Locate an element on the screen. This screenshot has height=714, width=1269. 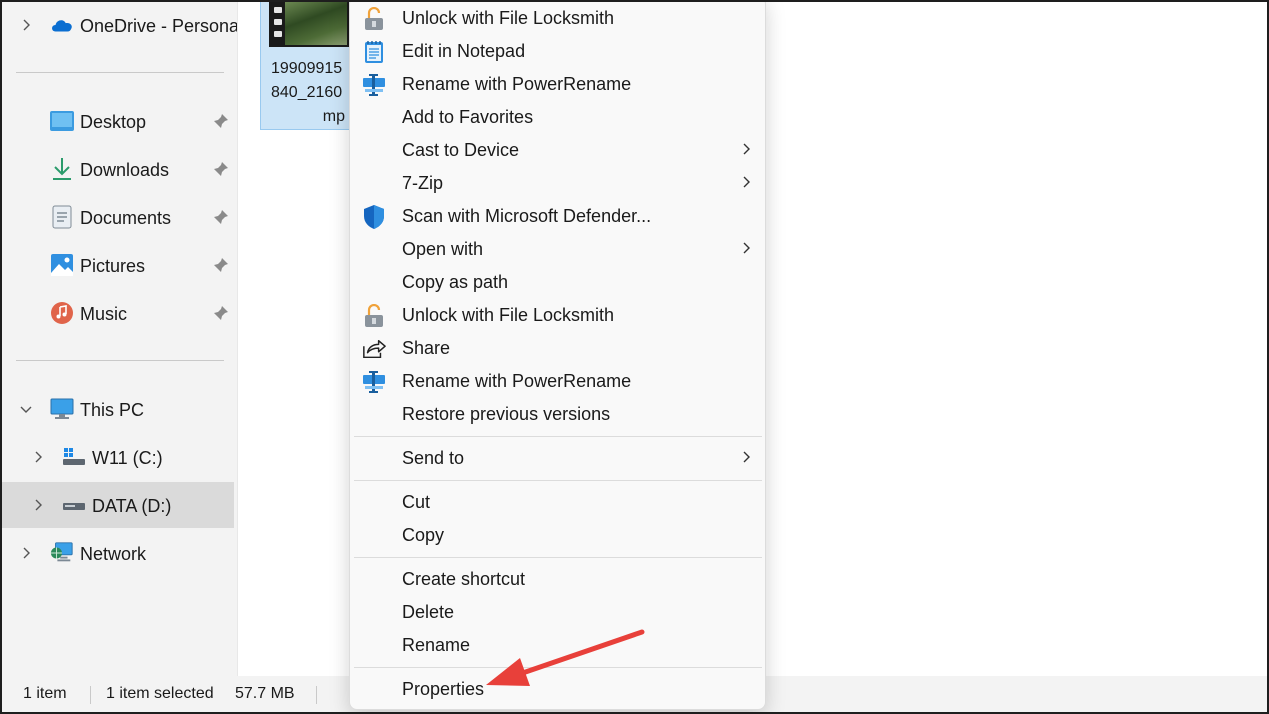
menu-item-7-zip: 7-Zip is located at coordinates (558, 183).